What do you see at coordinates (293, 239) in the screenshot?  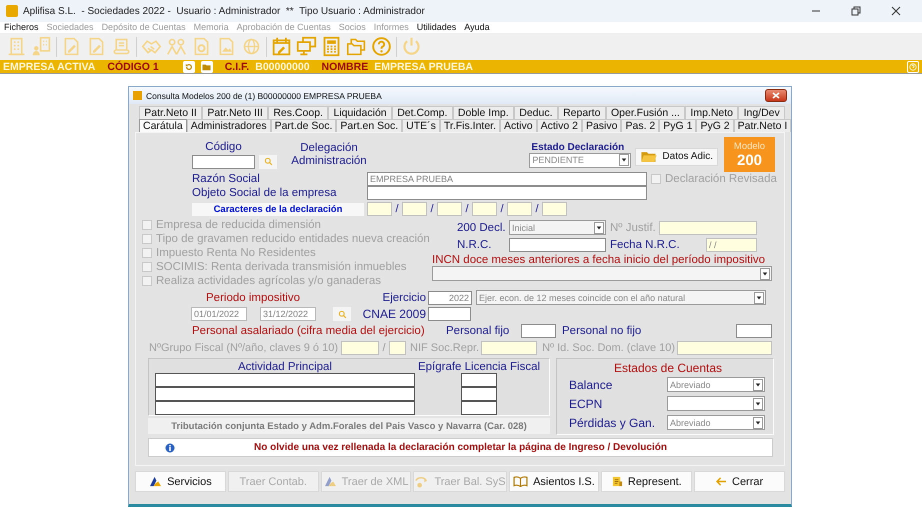 I see `checkbox-label: Tipo de gravamen reducido entidades nueva creación` at bounding box center [293, 239].